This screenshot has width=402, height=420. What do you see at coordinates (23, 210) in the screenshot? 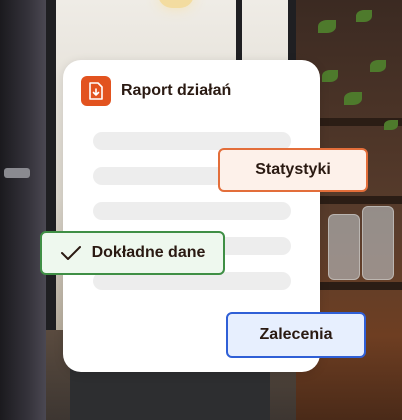
I see `door` at bounding box center [23, 210].